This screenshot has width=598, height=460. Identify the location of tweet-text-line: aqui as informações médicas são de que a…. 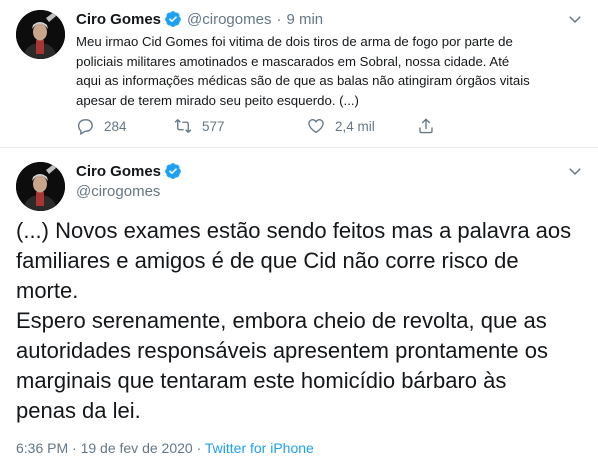
(303, 80).